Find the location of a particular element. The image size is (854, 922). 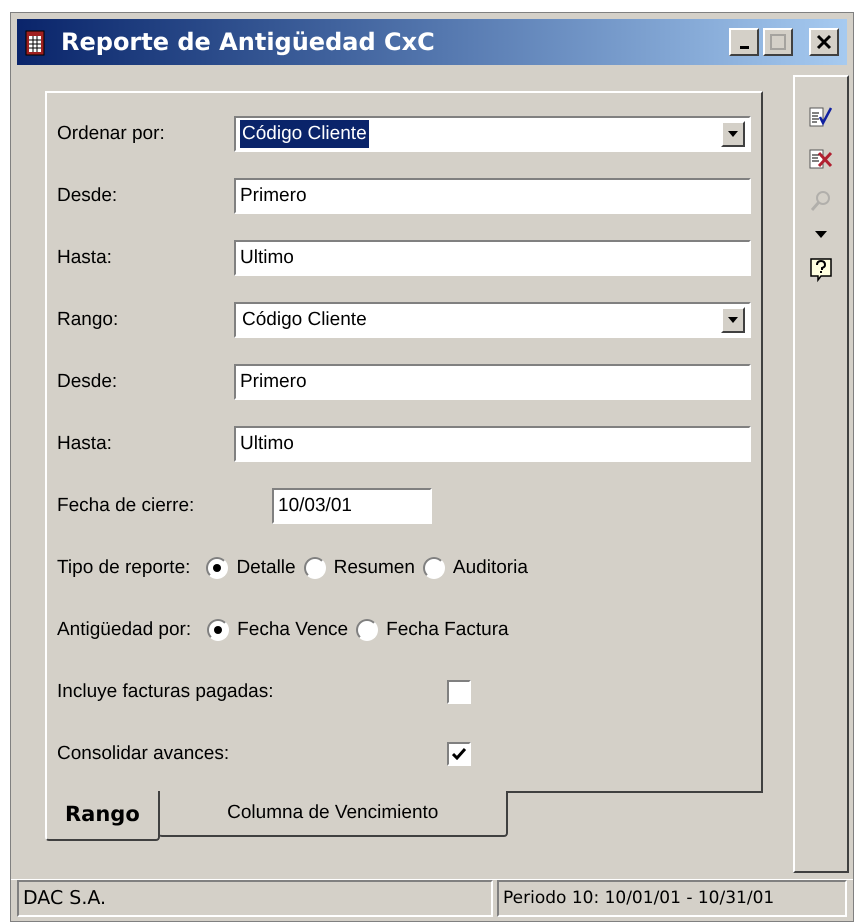

radio-option: Resumen is located at coordinates (359, 568).